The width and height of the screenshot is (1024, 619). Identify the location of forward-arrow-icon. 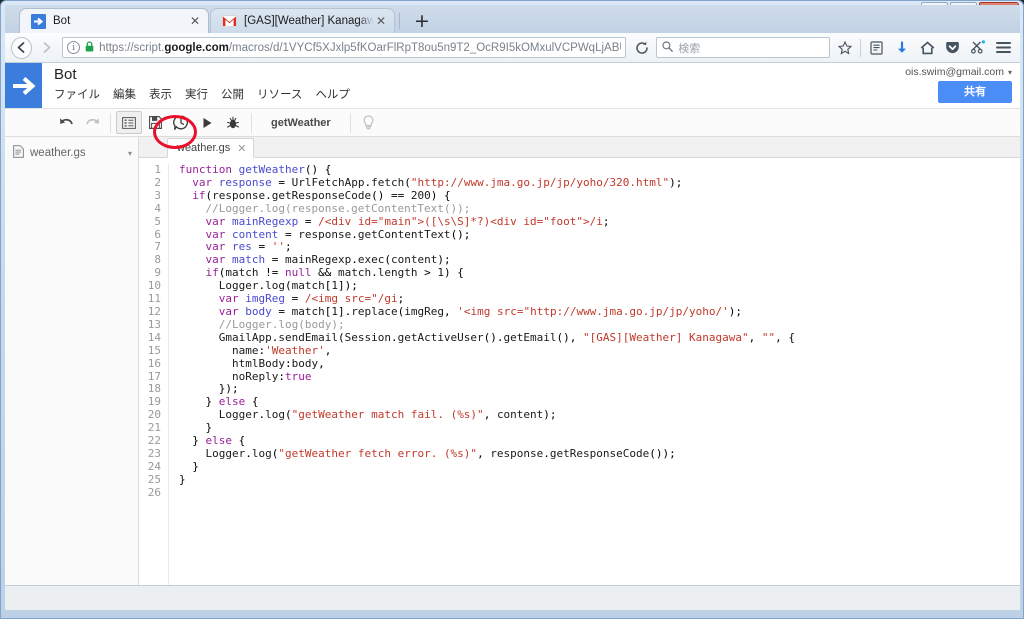
(47, 47).